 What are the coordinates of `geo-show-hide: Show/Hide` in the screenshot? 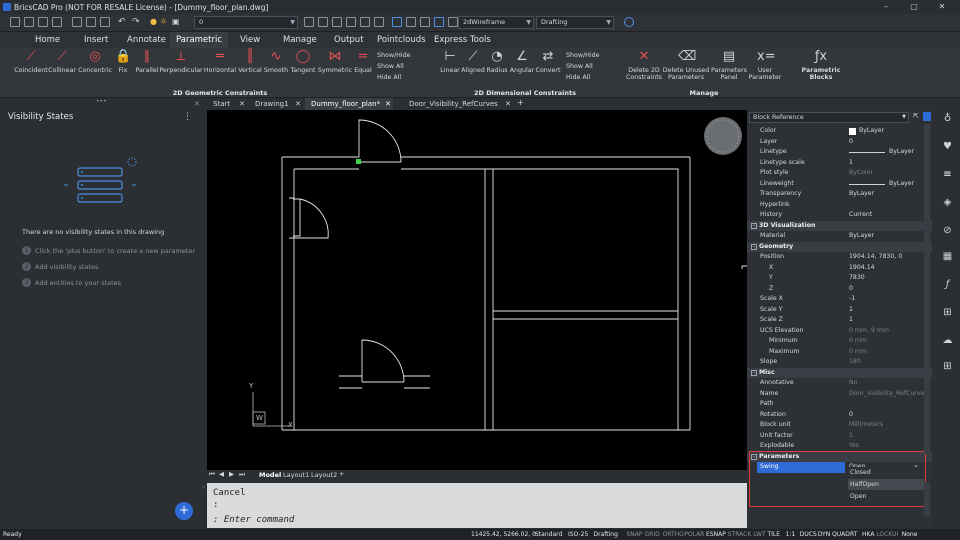 It's located at (393, 55).